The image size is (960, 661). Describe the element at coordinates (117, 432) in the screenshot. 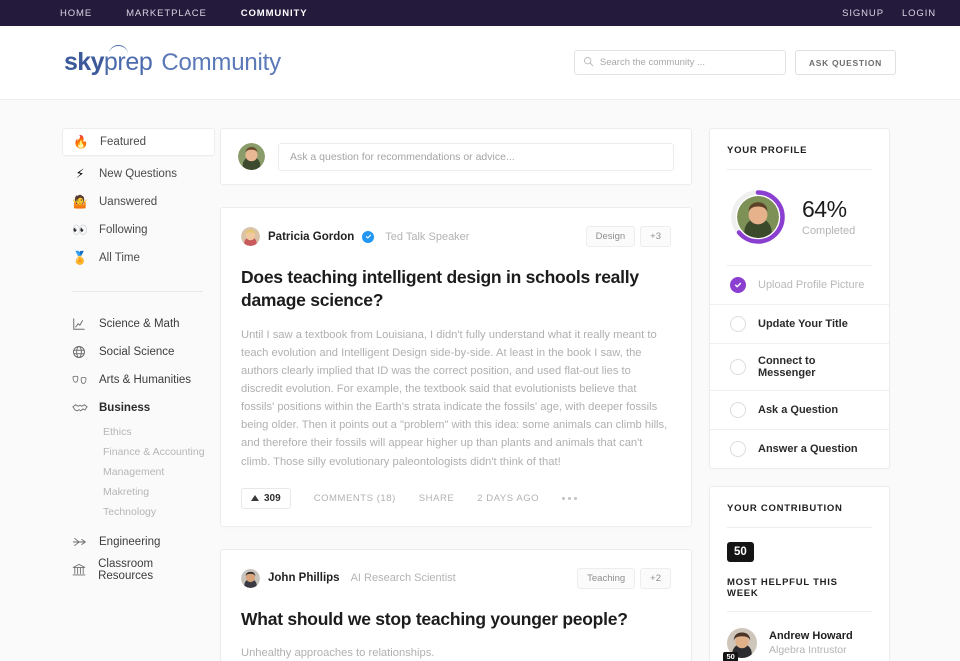

I see `sidebar-sublabel-ethics: Ethics` at that location.